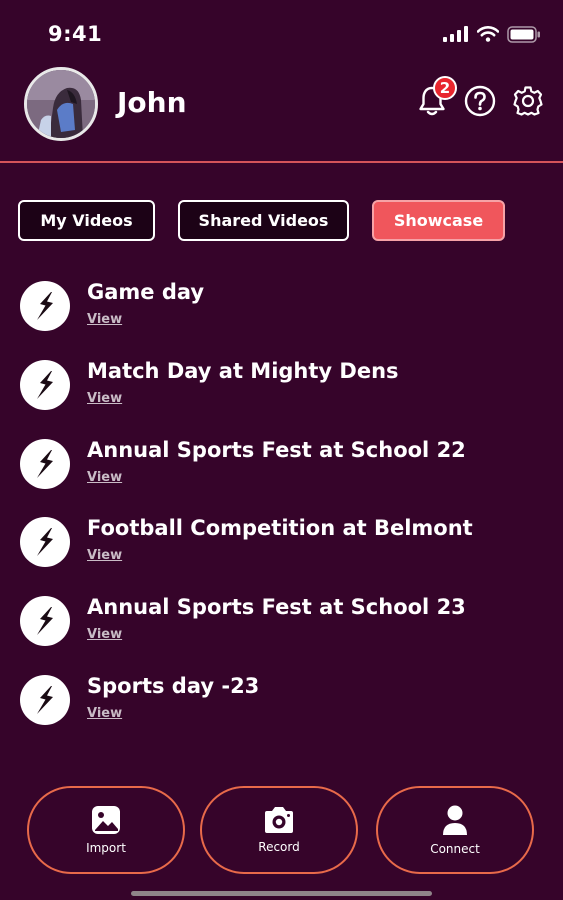 The height and width of the screenshot is (900, 563). I want to click on status-bar: 9:41, so click(281, 31).